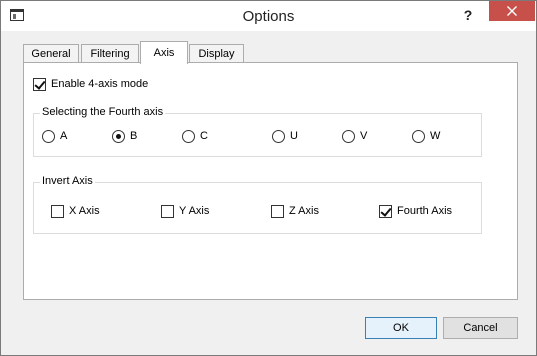 The image size is (537, 356). Describe the element at coordinates (167, 211) in the screenshot. I see `invert-y-axis-checkbox` at that location.